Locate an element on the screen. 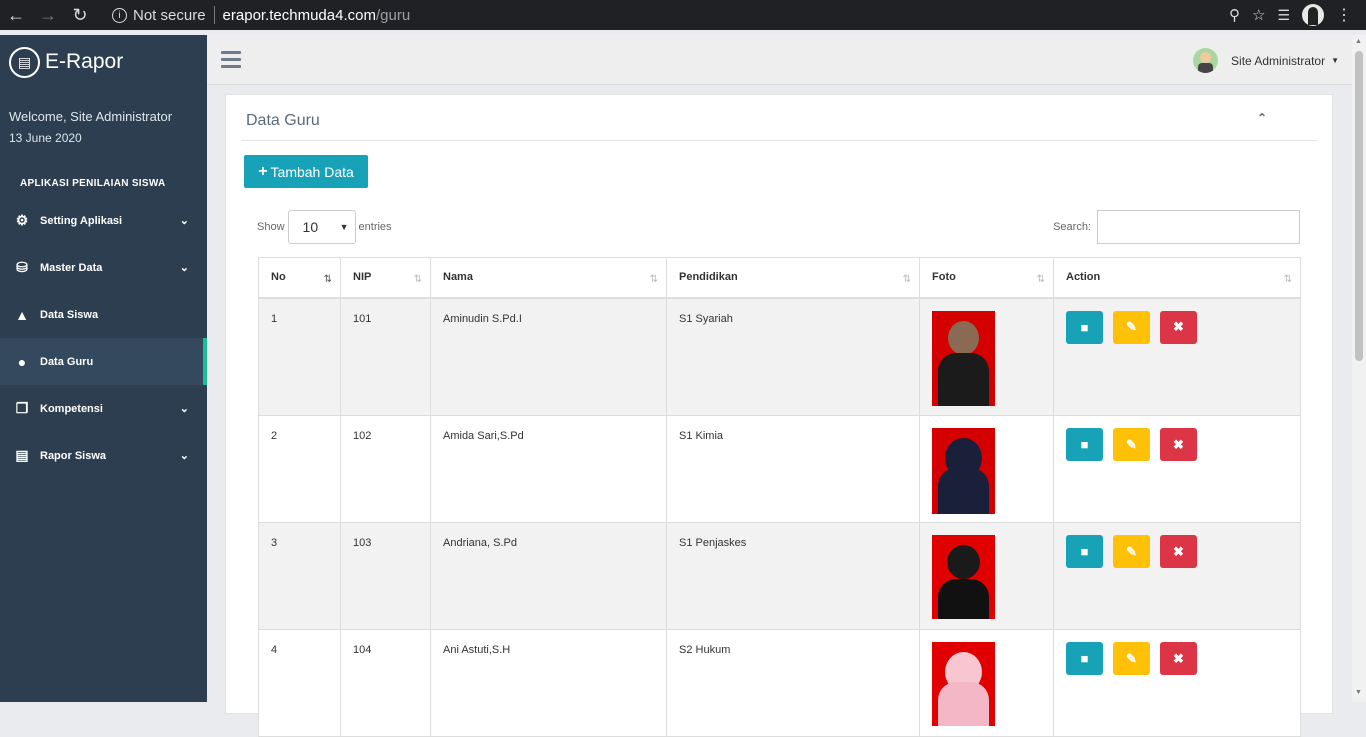 This screenshot has height=737, width=1366. sidebar-item-master-data: ⛁ Master Data ⌄ is located at coordinates (103, 267).